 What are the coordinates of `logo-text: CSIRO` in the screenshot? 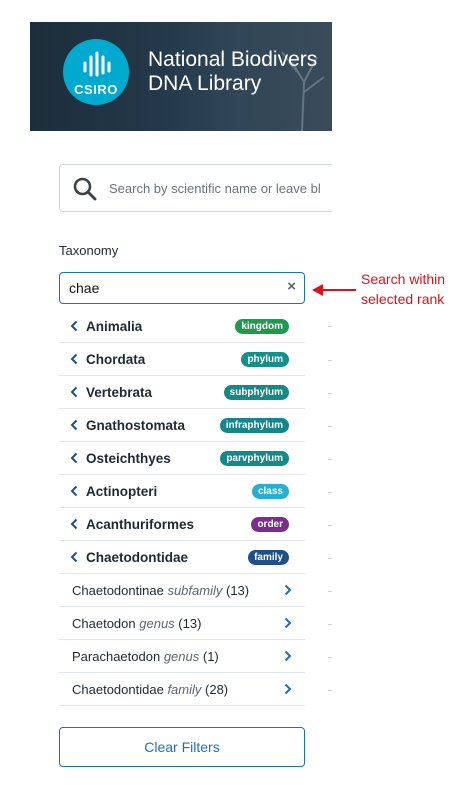 It's located at (96, 89).